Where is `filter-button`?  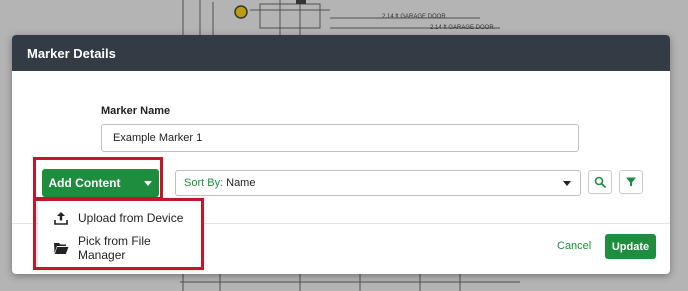 filter-button is located at coordinates (631, 182).